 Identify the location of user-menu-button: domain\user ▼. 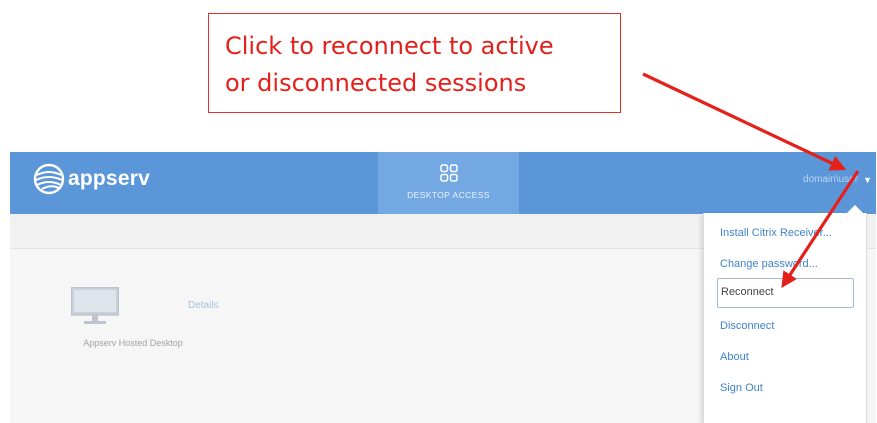
(837, 179).